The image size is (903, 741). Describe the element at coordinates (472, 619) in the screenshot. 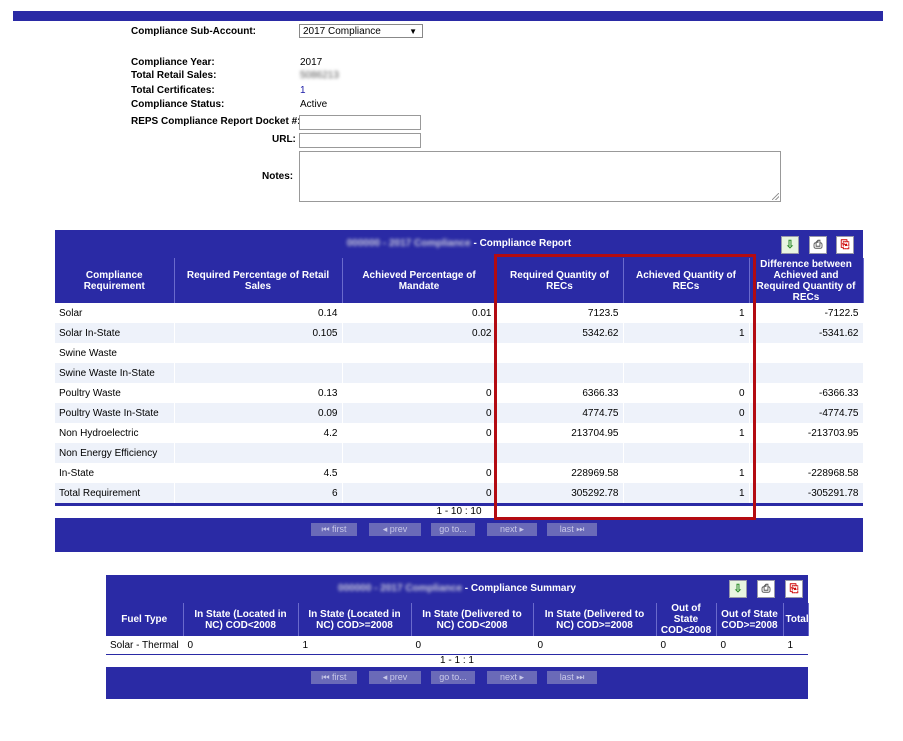

I see `col-delivered-lt2008: In State (Delivered to NC) COD<2008` at that location.